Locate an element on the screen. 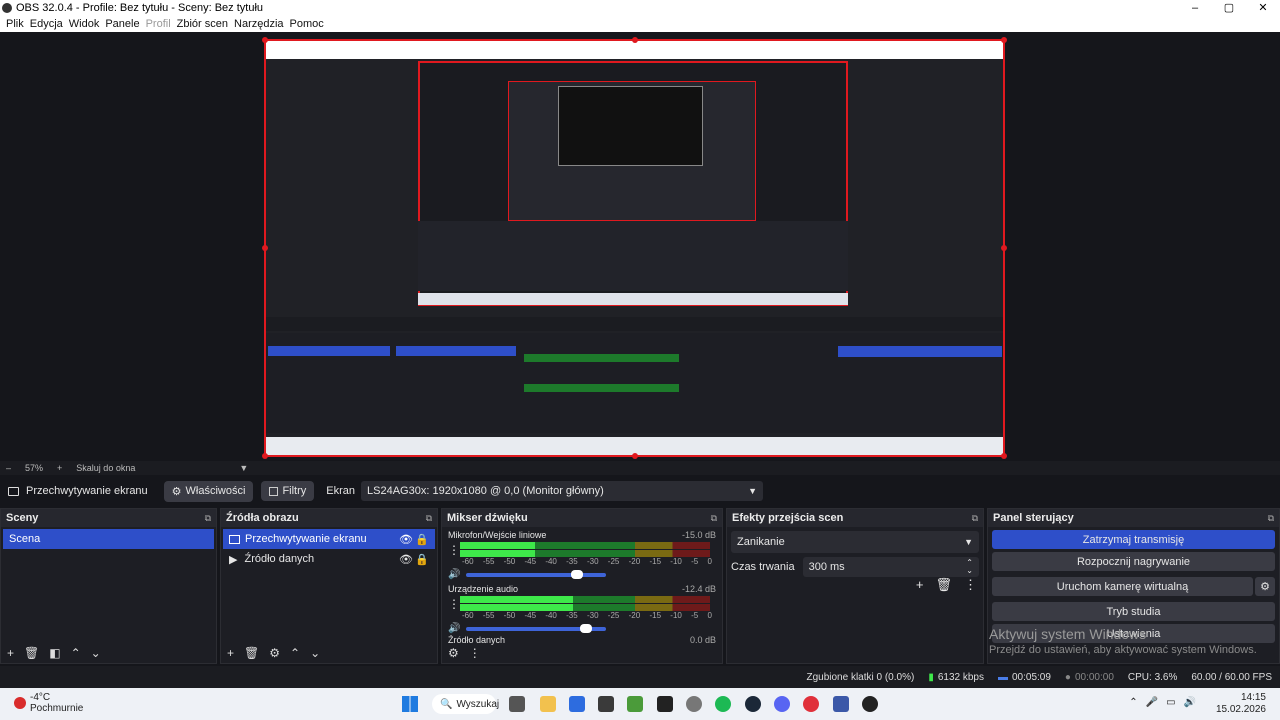 The width and height of the screenshot is (1280, 720). tick-label: -30 is located at coordinates (592, 561).